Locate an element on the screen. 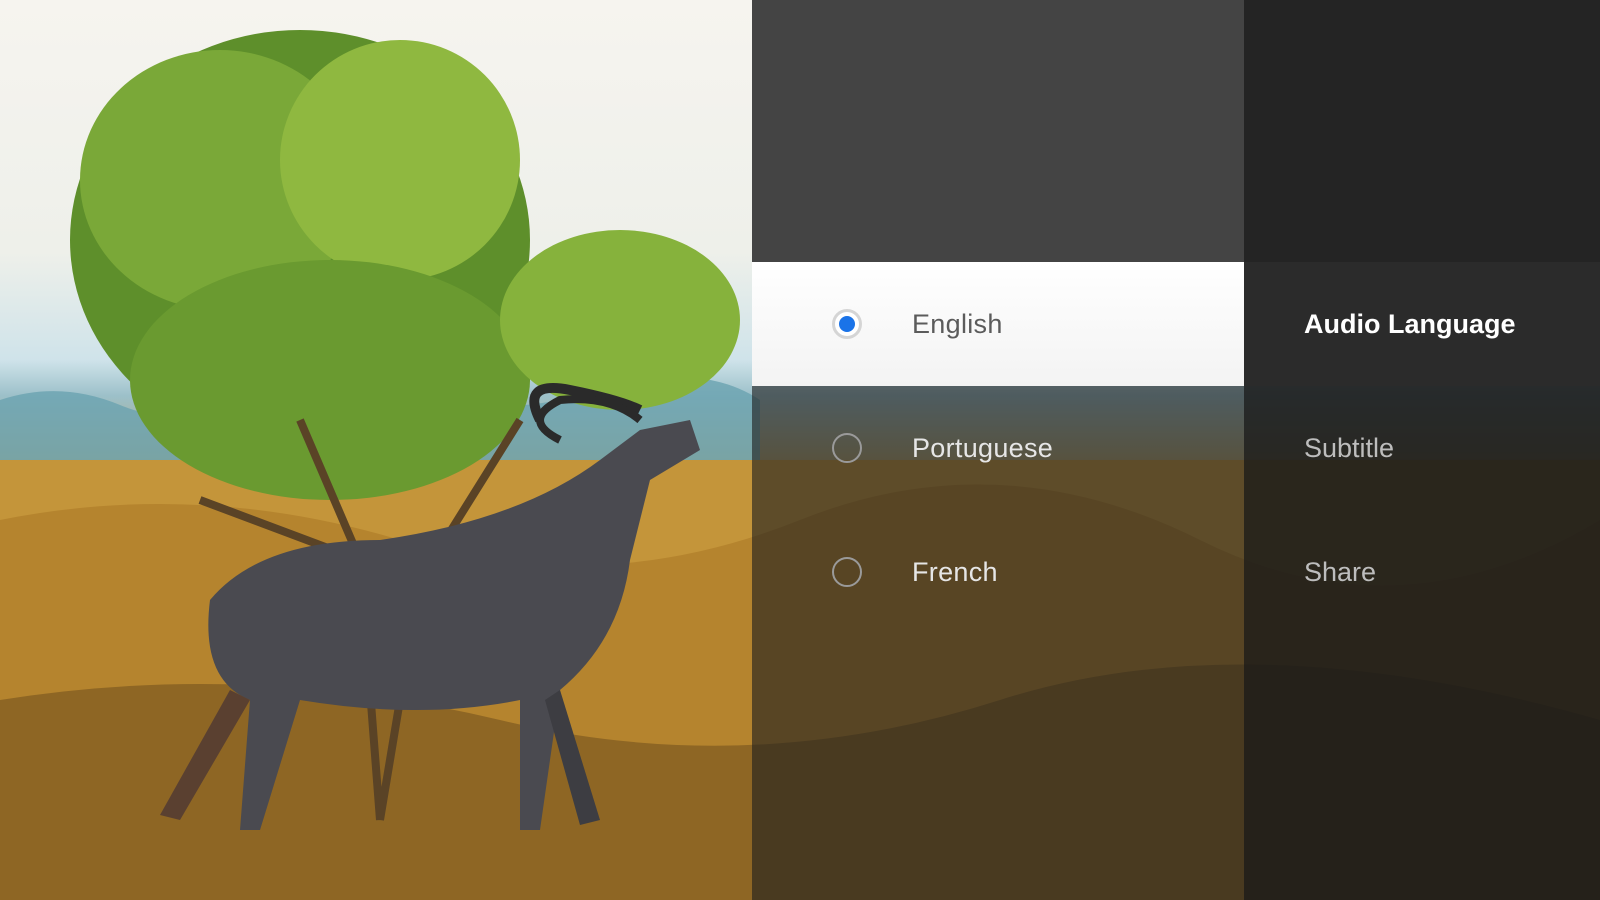  radio-selected-icon is located at coordinates (847, 324).